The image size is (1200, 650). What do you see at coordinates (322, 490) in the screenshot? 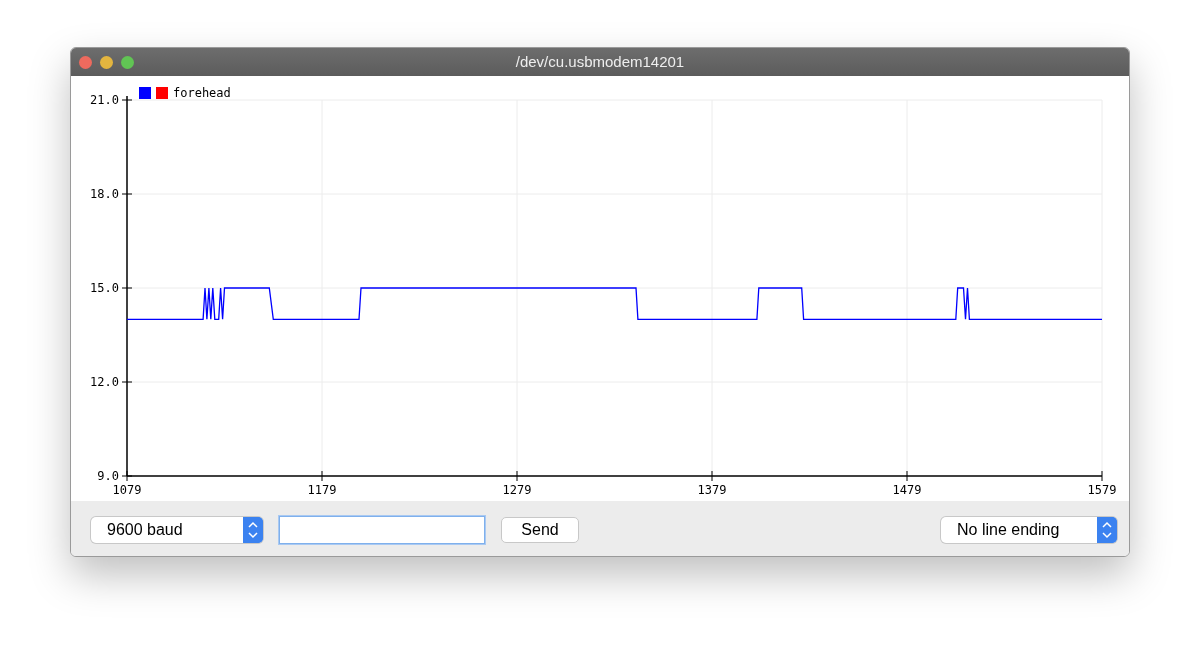
I see `axis-tick-label: 1179` at bounding box center [322, 490].